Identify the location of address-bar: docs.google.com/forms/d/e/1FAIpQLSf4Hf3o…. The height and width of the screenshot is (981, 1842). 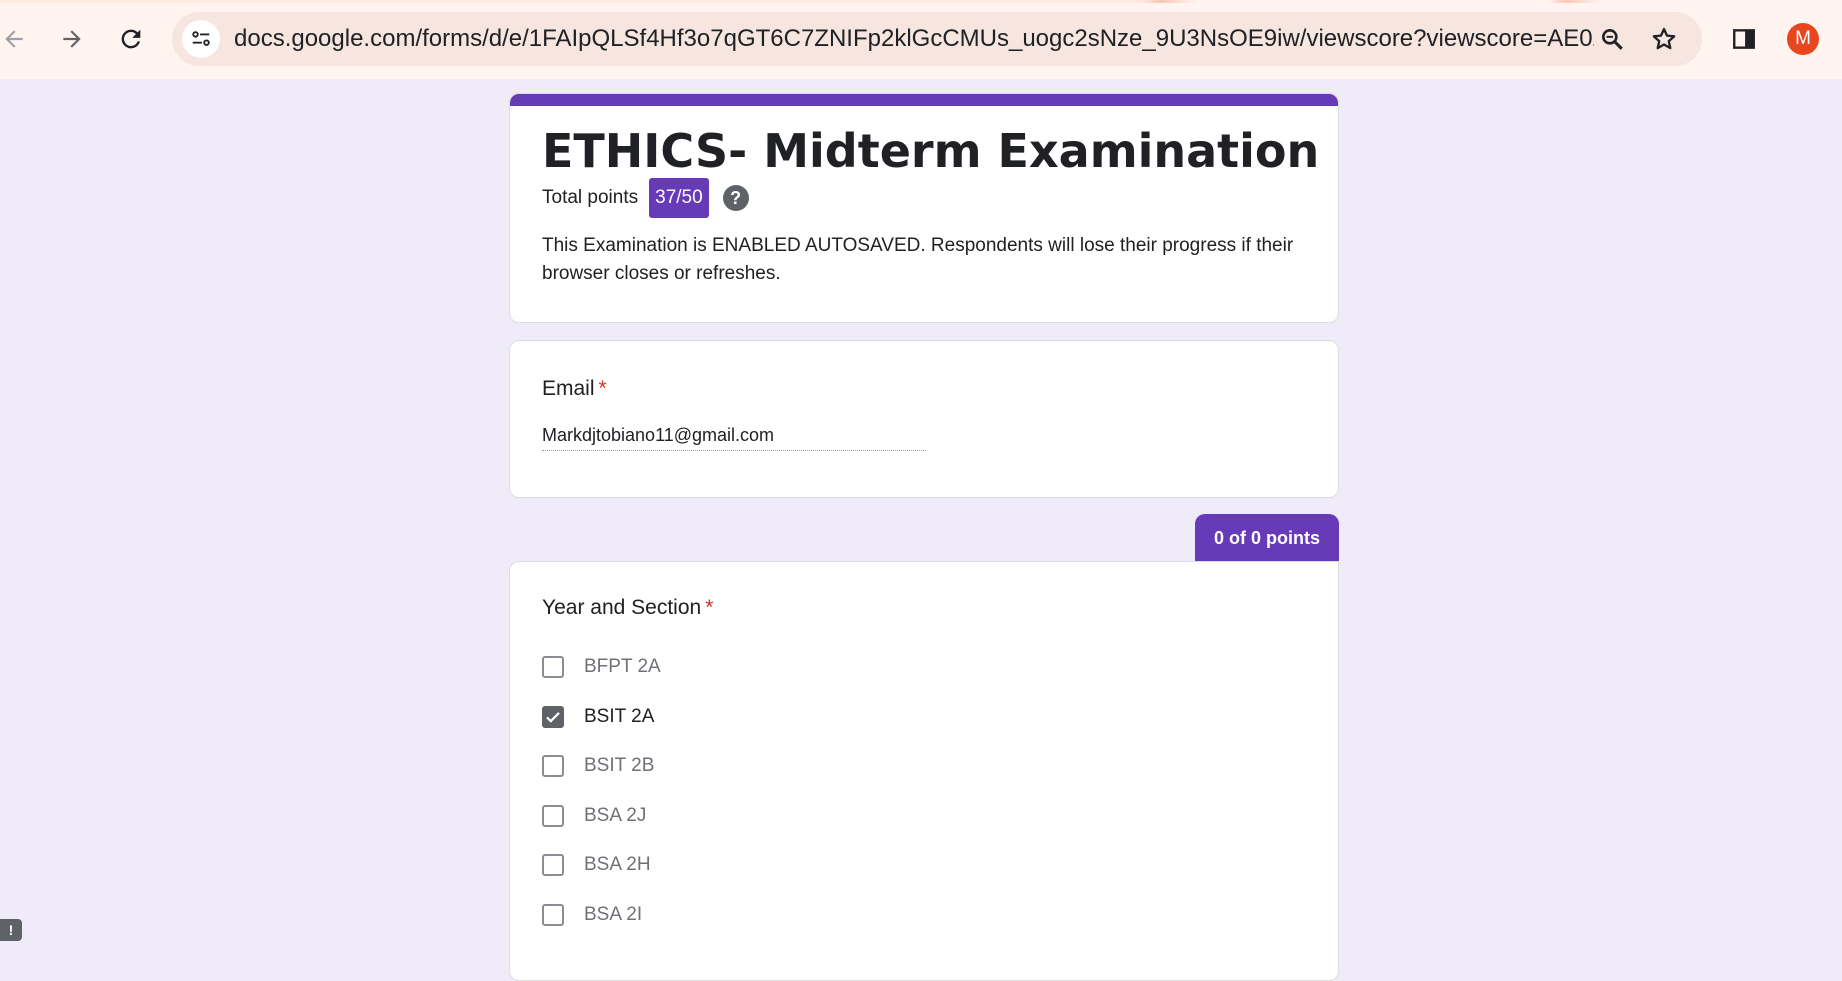
(937, 39).